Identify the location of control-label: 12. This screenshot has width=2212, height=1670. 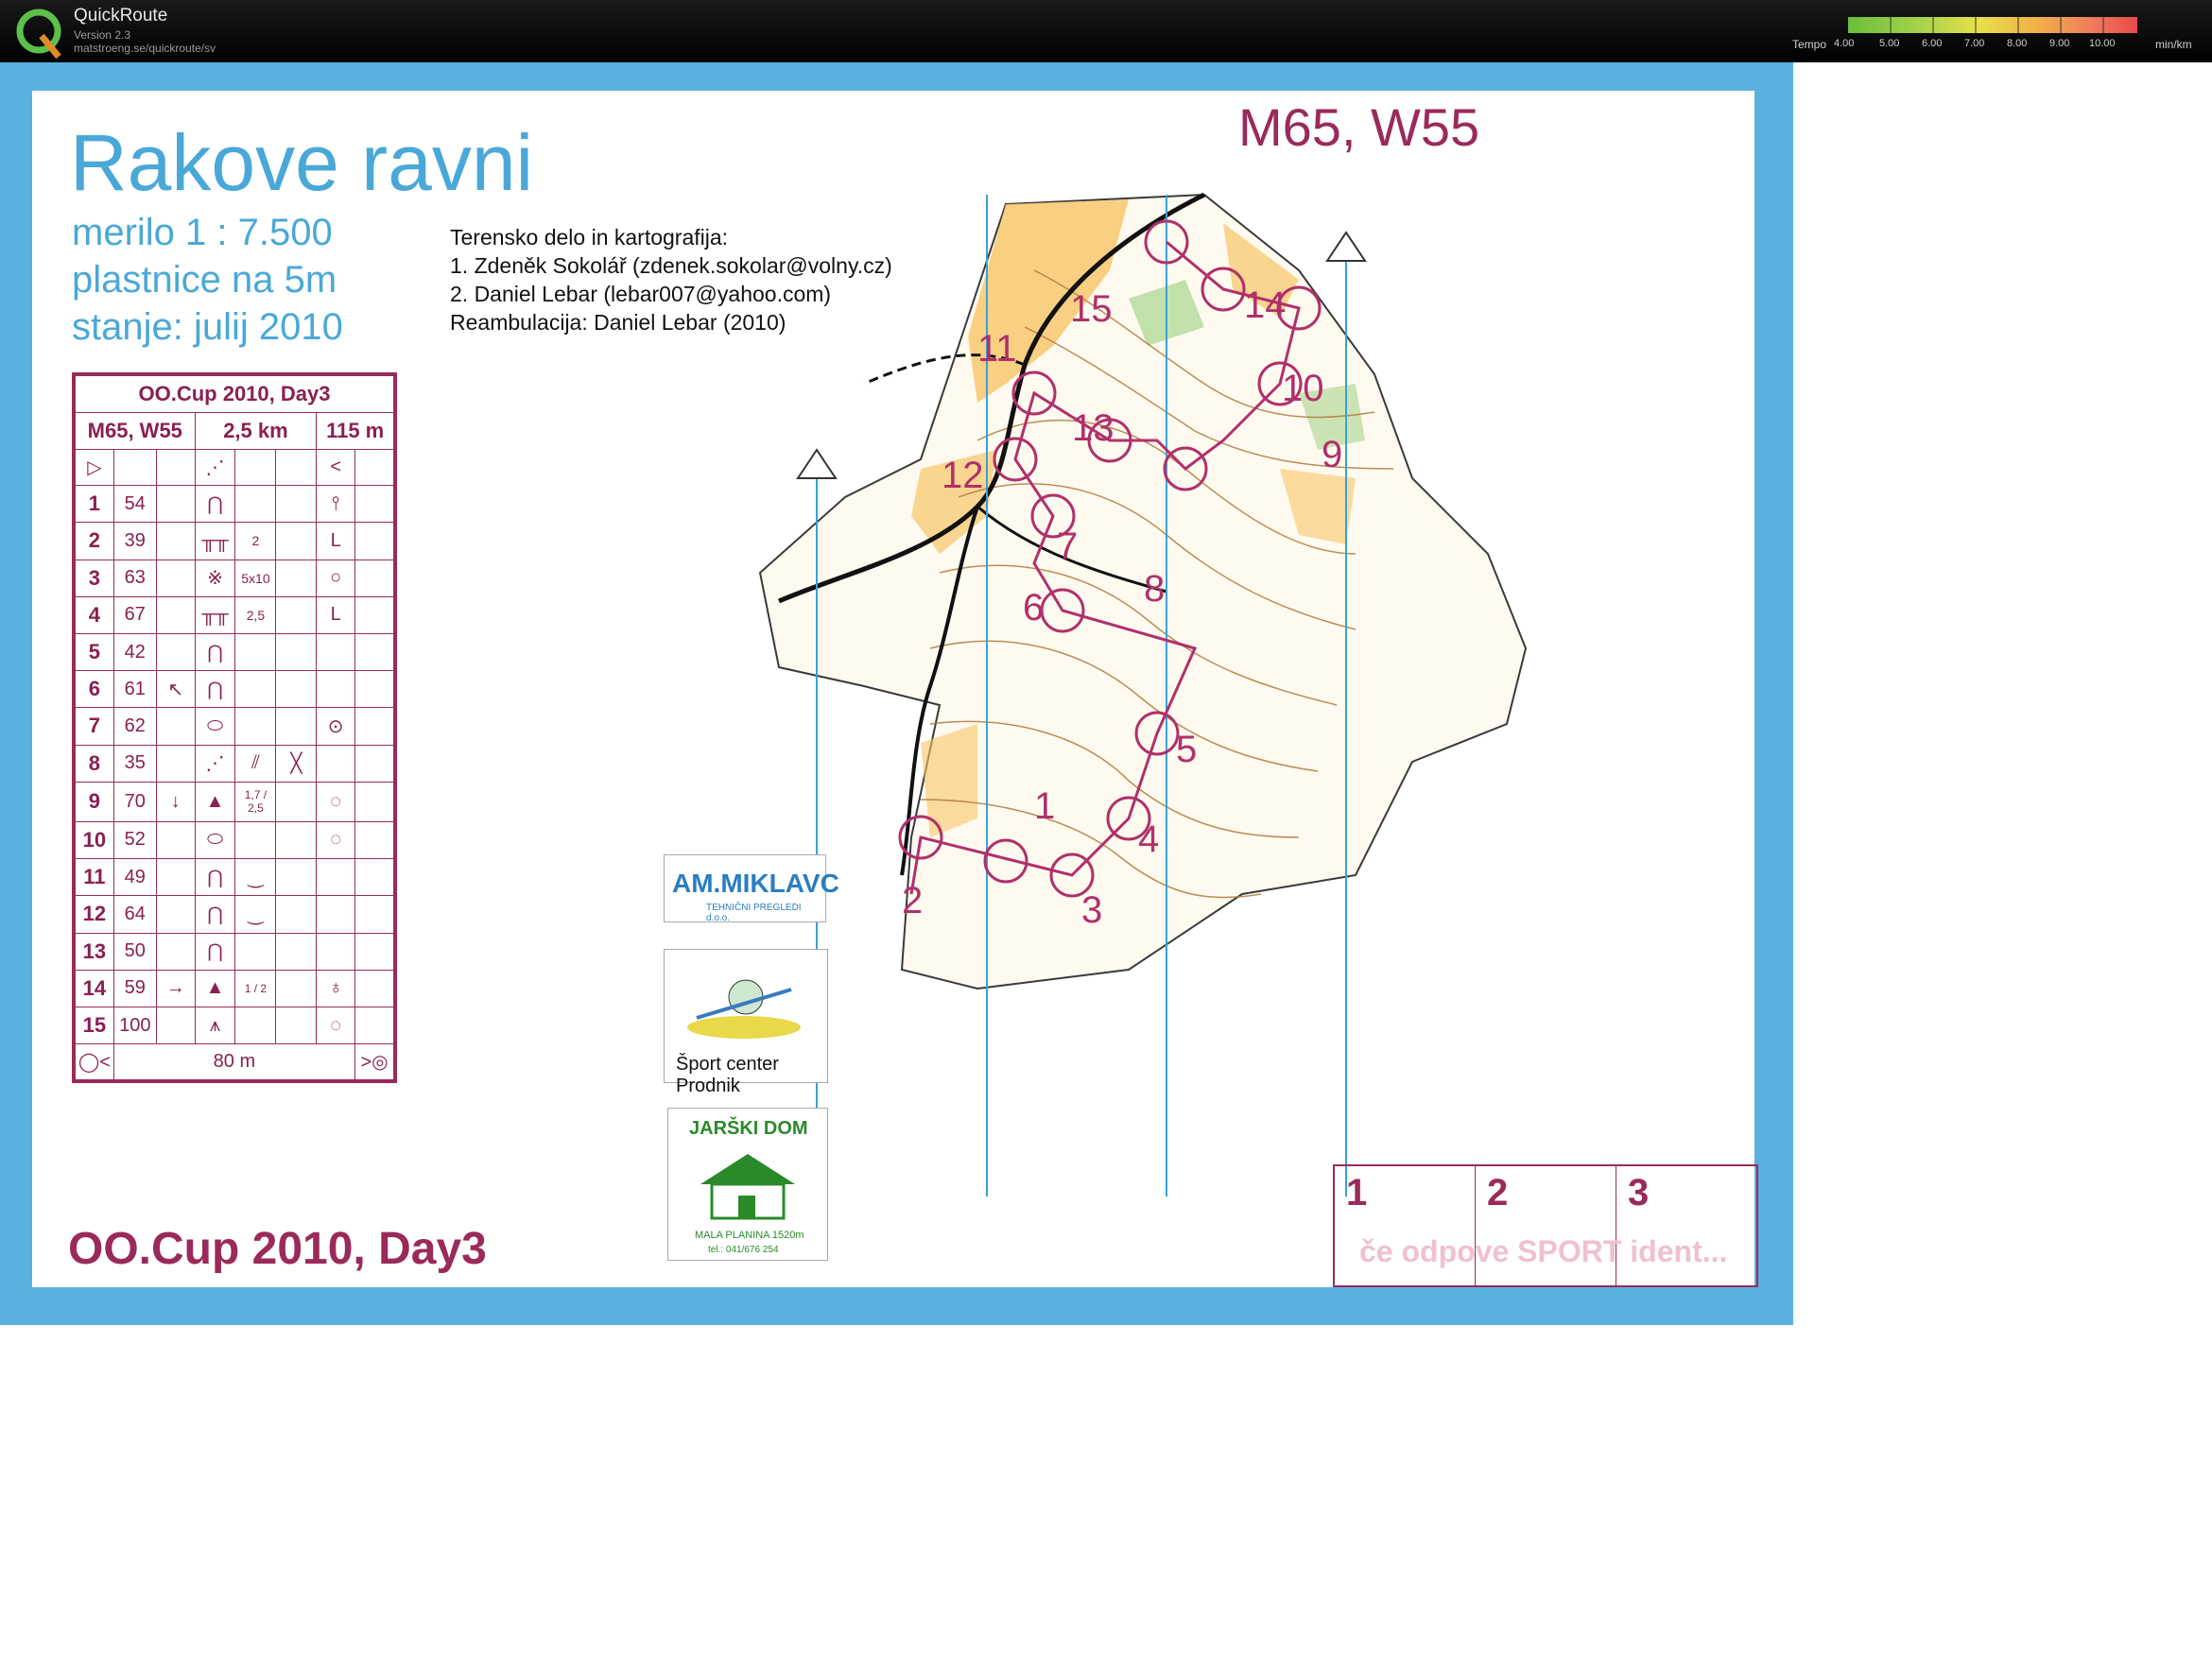
(963, 476).